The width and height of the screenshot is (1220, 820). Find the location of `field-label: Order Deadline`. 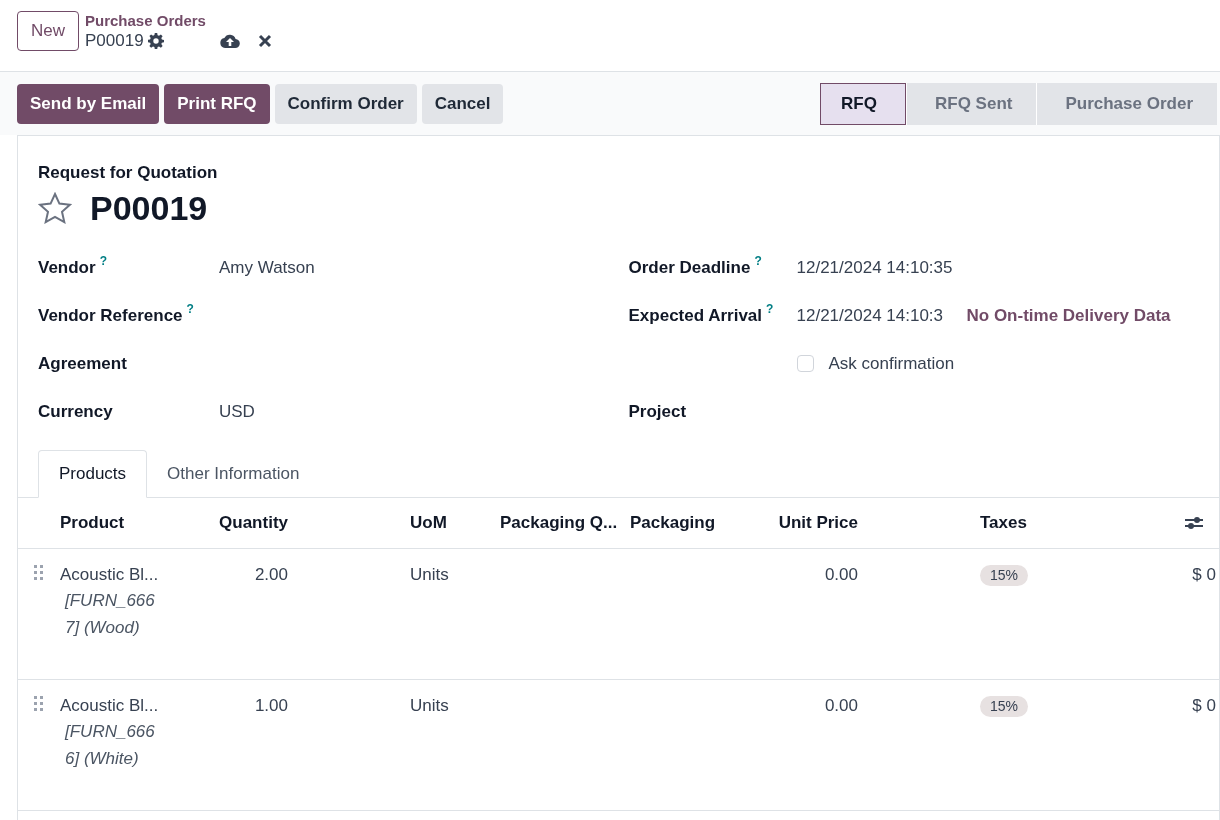

field-label: Order Deadline is located at coordinates (689, 267).